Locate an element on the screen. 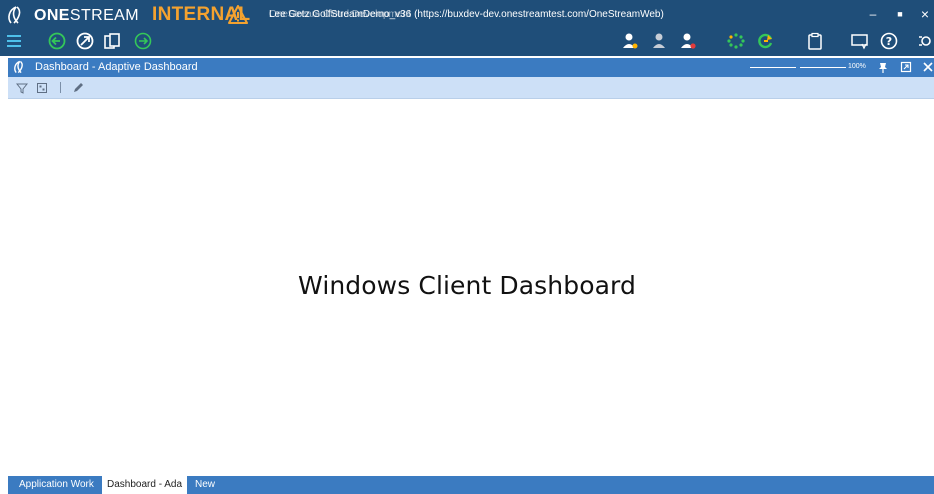 The width and height of the screenshot is (934, 494). loading-icon is located at coordinates (736, 41).